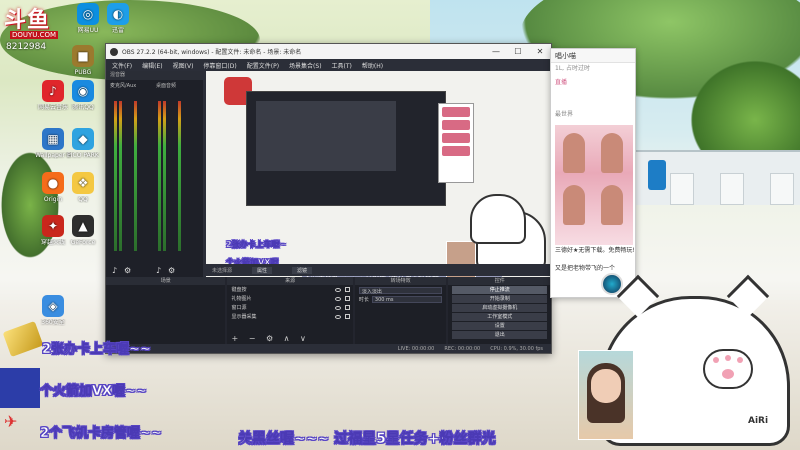 The height and width of the screenshot is (450, 800). I want to click on app-icon: ❖, so click(83, 183).